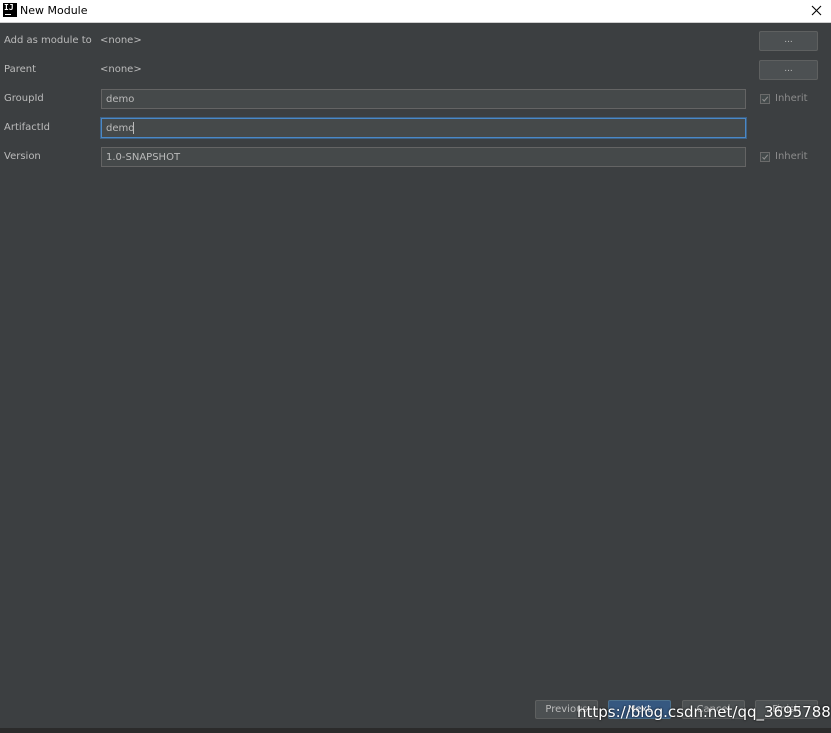 This screenshot has width=831, height=733. Describe the element at coordinates (10, 10) in the screenshot. I see `intellij-app-icon: IJ` at that location.